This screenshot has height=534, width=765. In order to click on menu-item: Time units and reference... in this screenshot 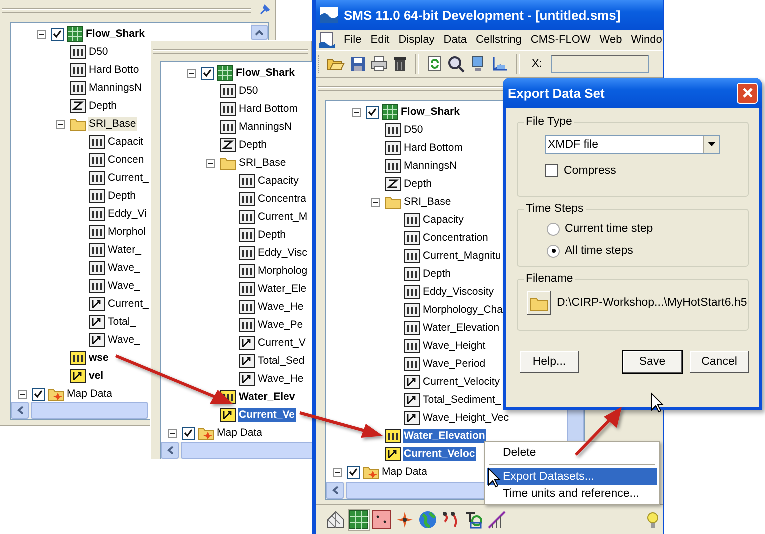, I will do `click(572, 493)`.